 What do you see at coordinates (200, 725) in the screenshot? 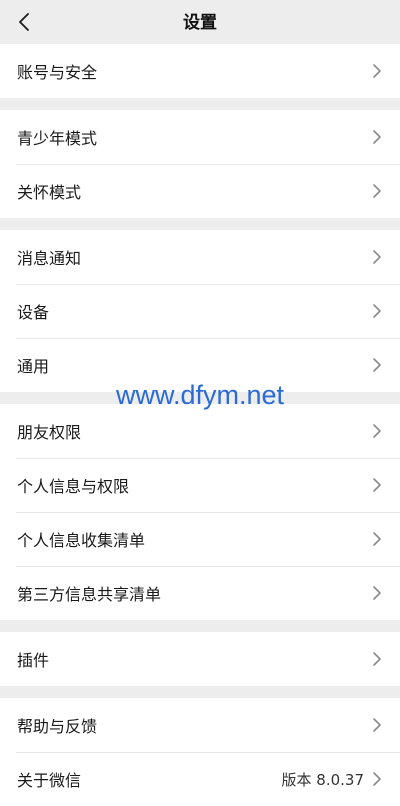
I see `settings-item-help-feedback: 帮助与反馈` at bounding box center [200, 725].